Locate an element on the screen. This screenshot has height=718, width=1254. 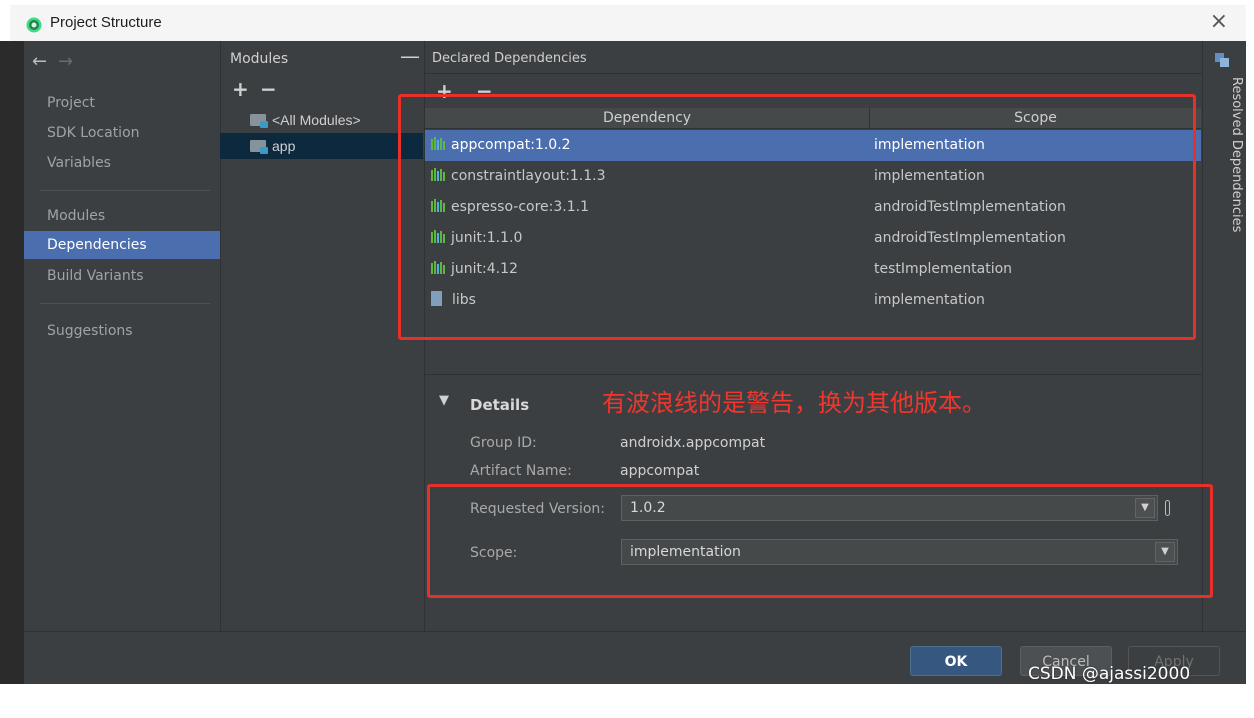
module-all: <All Modules> is located at coordinates (321, 120).